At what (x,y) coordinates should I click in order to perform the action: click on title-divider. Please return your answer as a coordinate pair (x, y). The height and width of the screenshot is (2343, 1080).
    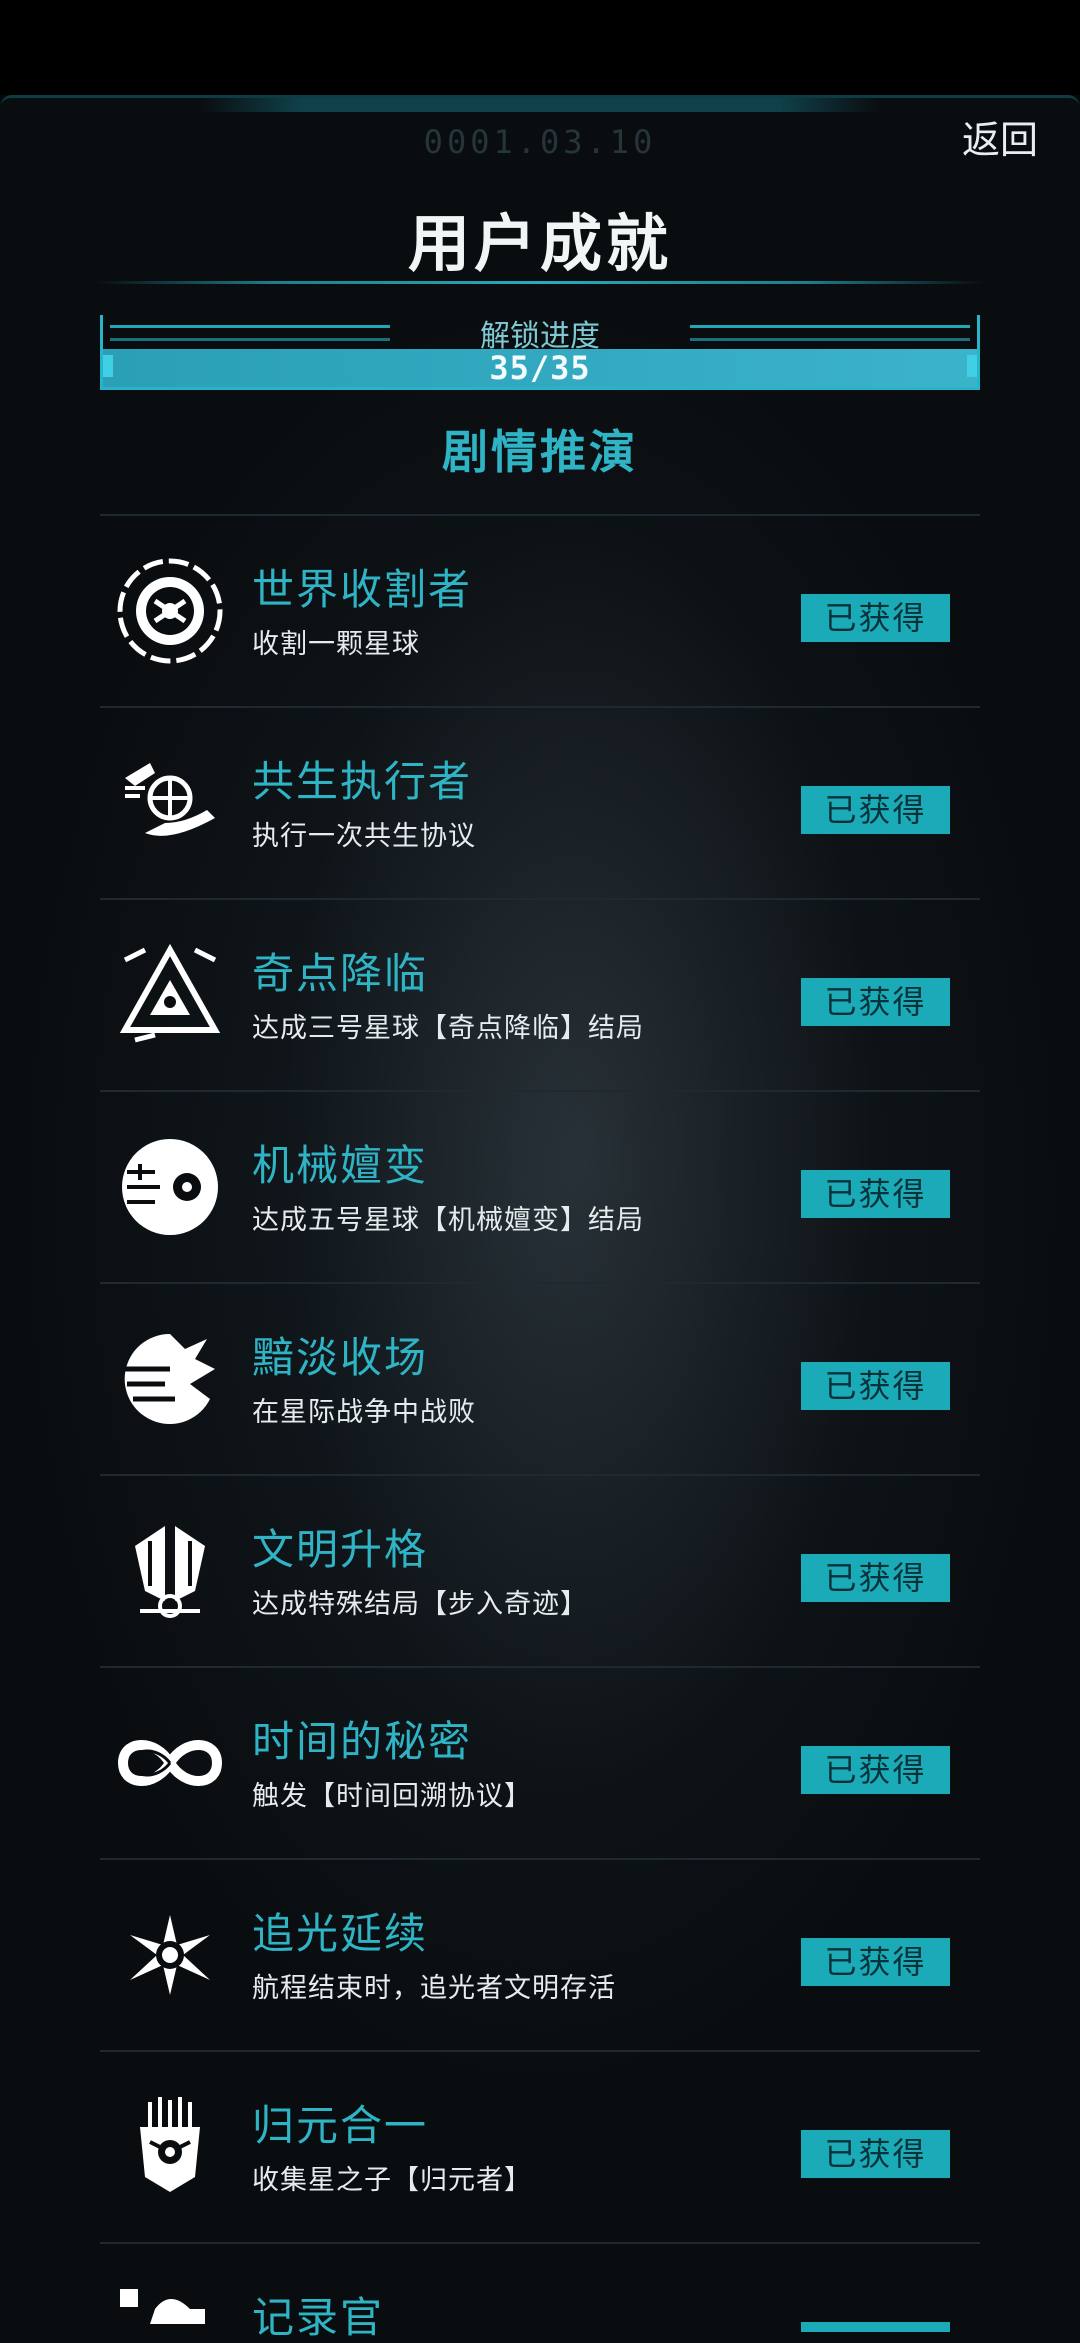
    Looking at the image, I should click on (540, 282).